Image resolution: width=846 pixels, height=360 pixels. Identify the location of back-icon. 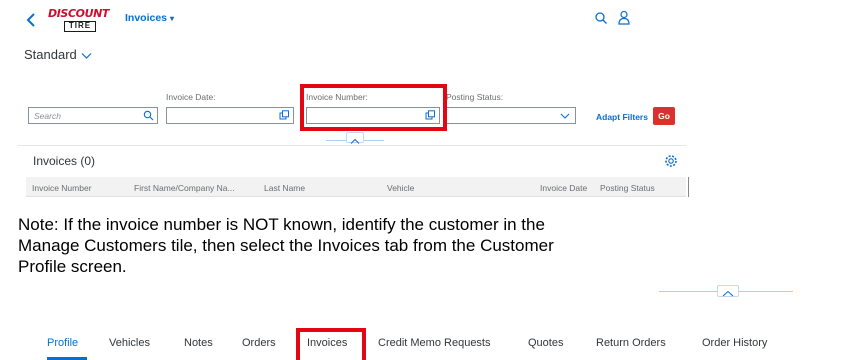
(31, 20).